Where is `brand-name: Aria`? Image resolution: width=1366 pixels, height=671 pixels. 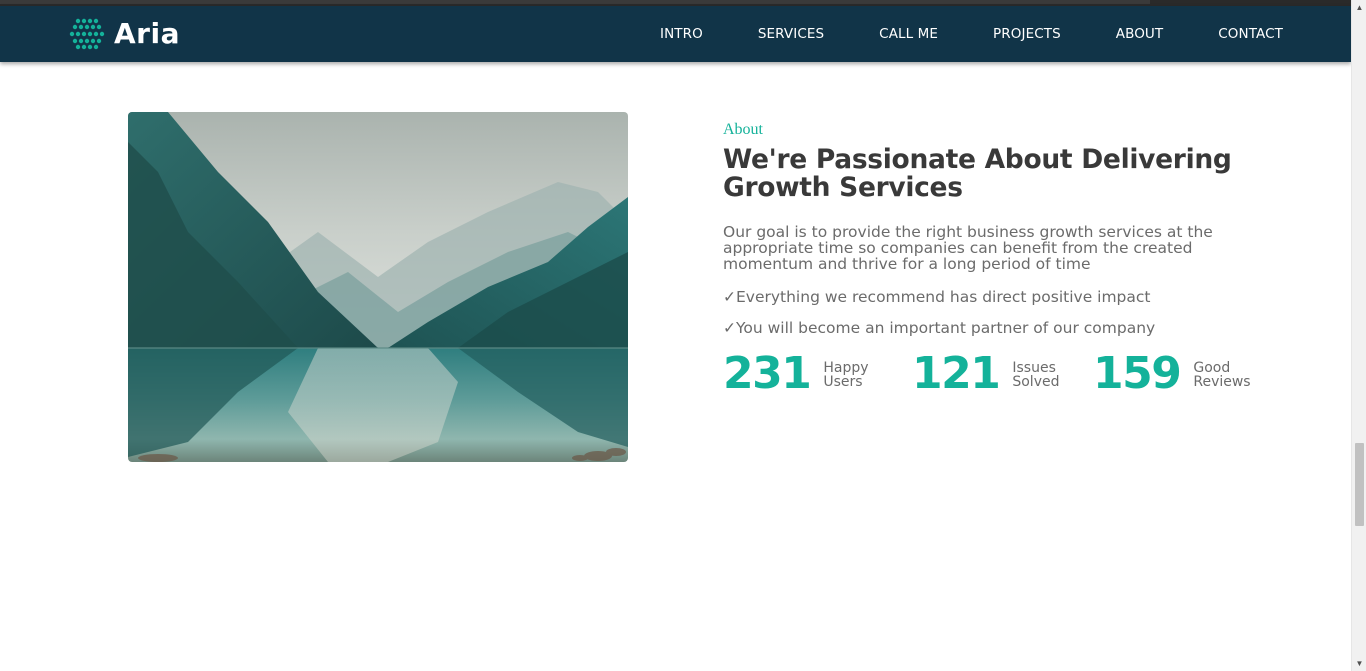 brand-name: Aria is located at coordinates (147, 33).